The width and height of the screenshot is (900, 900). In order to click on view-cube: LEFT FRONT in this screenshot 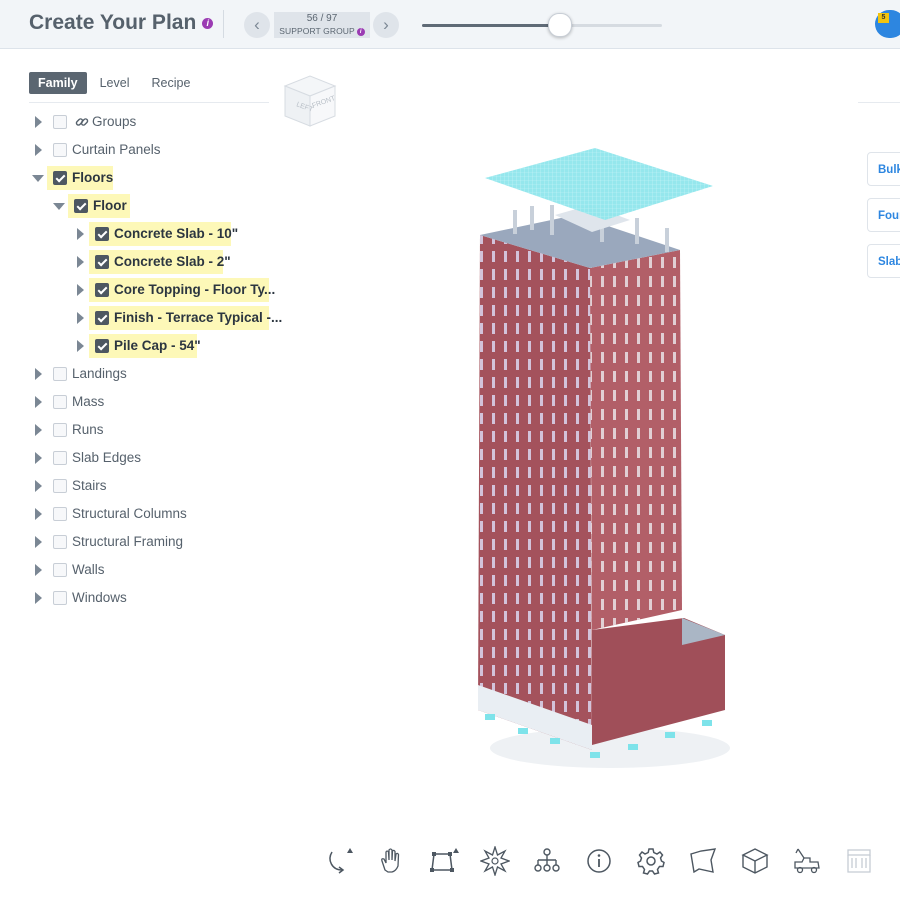, I will do `click(310, 100)`.